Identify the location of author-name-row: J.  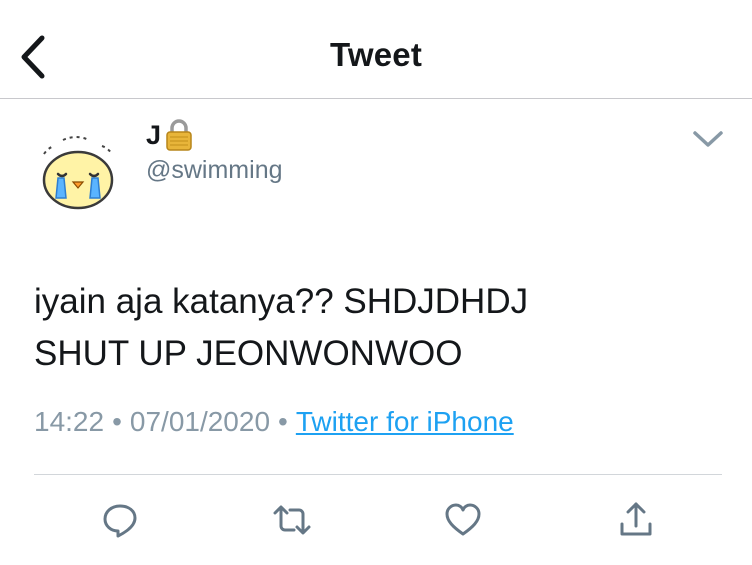
(170, 135).